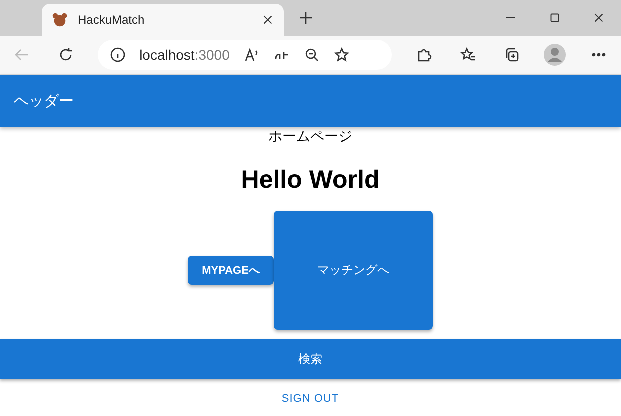  What do you see at coordinates (555, 18) in the screenshot?
I see `maximize-icon` at bounding box center [555, 18].